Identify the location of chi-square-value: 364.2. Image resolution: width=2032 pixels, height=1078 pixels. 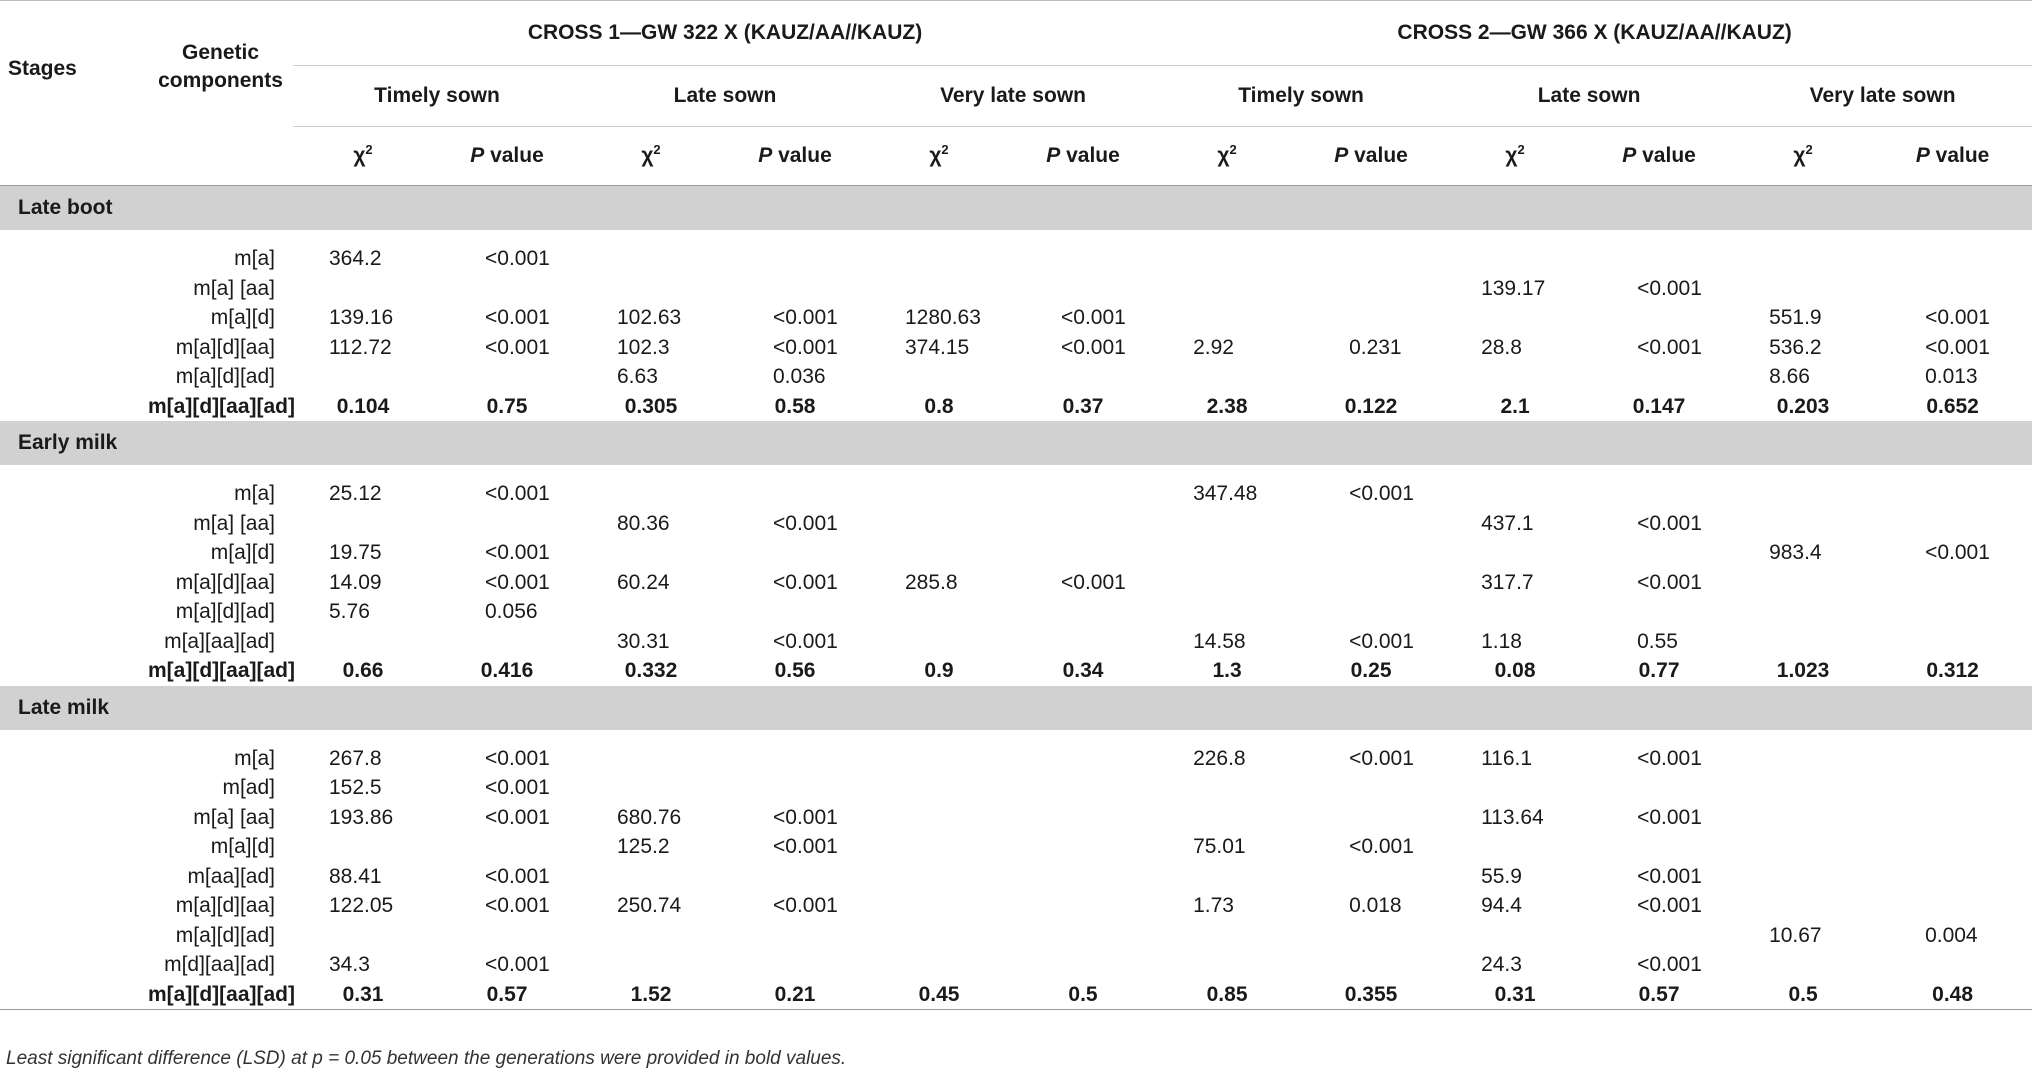
(355, 258).